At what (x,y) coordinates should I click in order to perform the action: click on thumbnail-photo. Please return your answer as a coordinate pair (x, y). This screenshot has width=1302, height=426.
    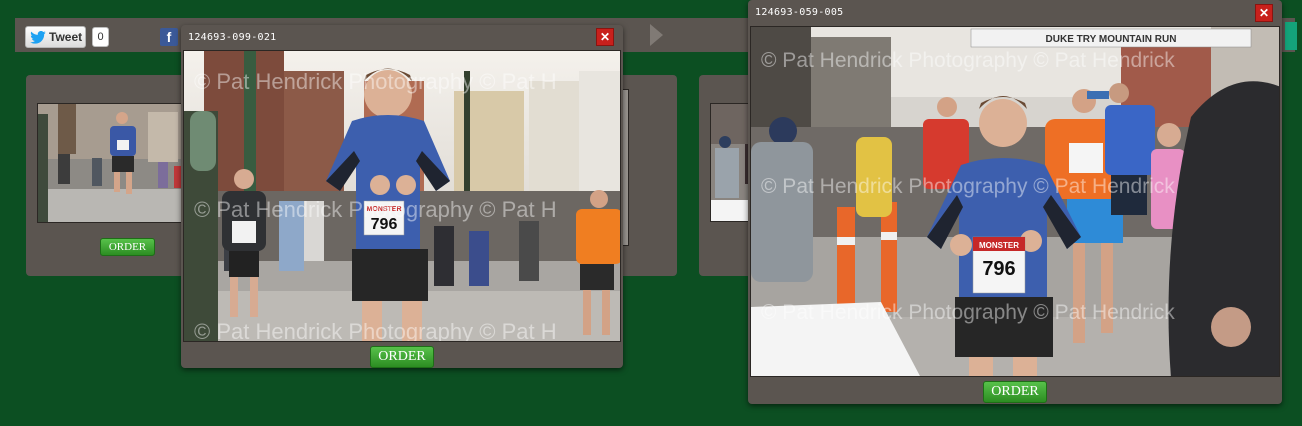
    Looking at the image, I should click on (116, 163).